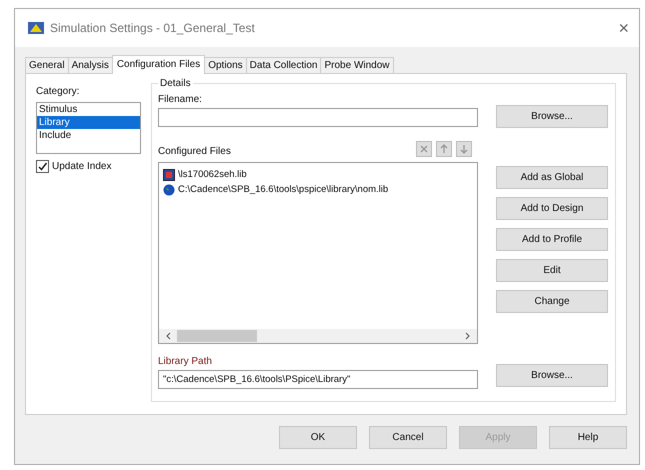 The image size is (645, 470). I want to click on category-item: Stimulus, so click(88, 109).